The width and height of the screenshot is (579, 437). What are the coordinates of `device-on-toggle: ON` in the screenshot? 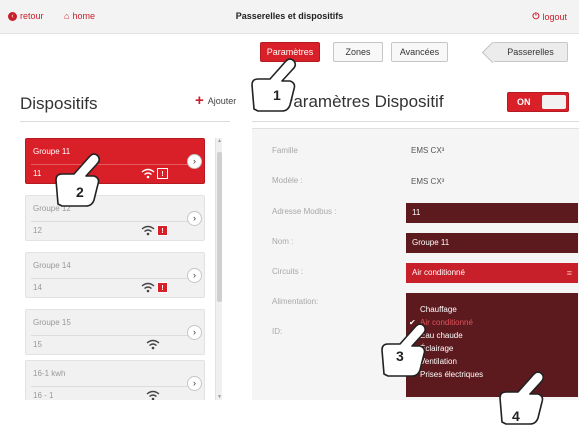 It's located at (538, 102).